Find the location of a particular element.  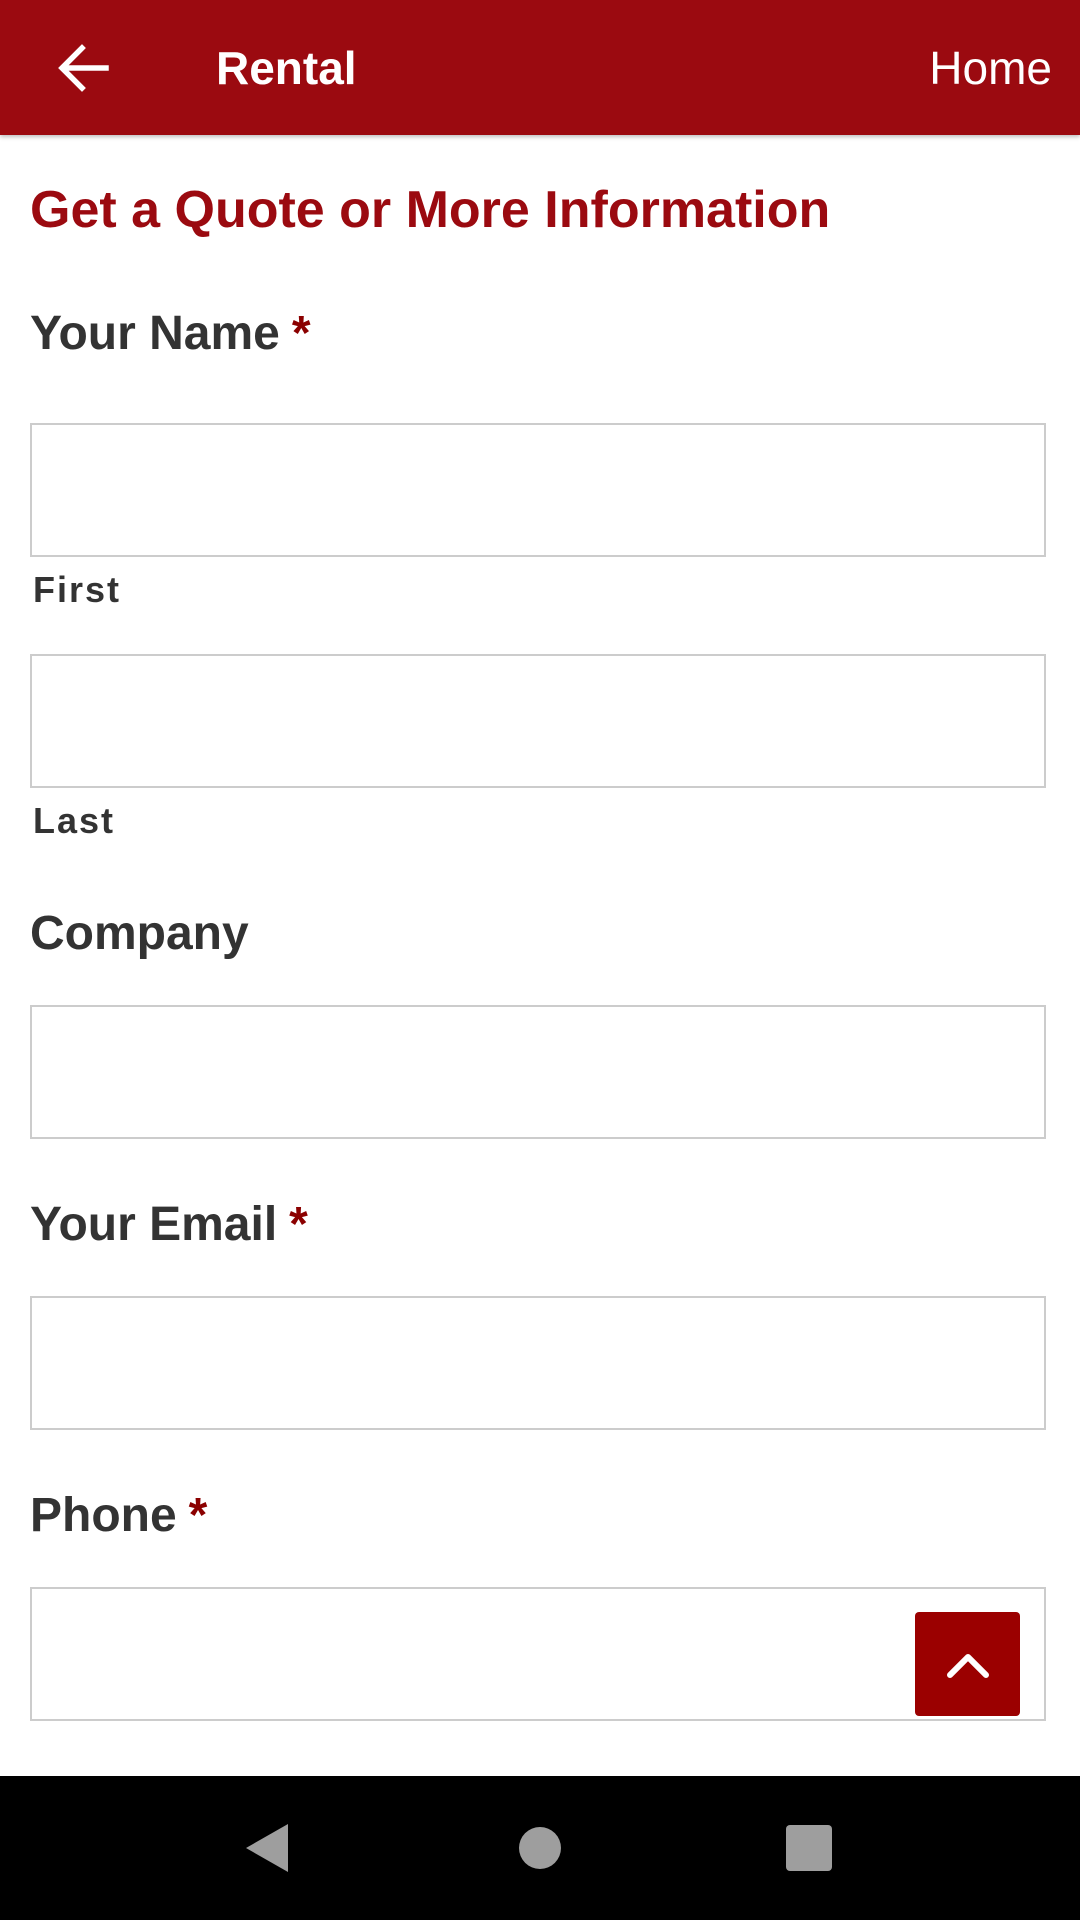

company-label-text: Company is located at coordinates (139, 933).